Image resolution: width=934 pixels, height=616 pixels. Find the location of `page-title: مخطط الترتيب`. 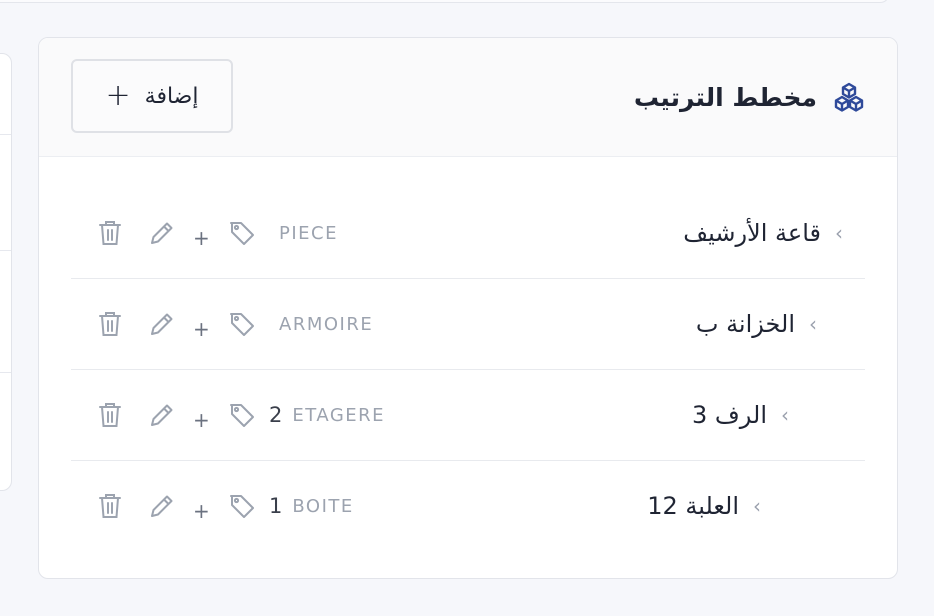

page-title: مخطط الترتيب is located at coordinates (725, 97).